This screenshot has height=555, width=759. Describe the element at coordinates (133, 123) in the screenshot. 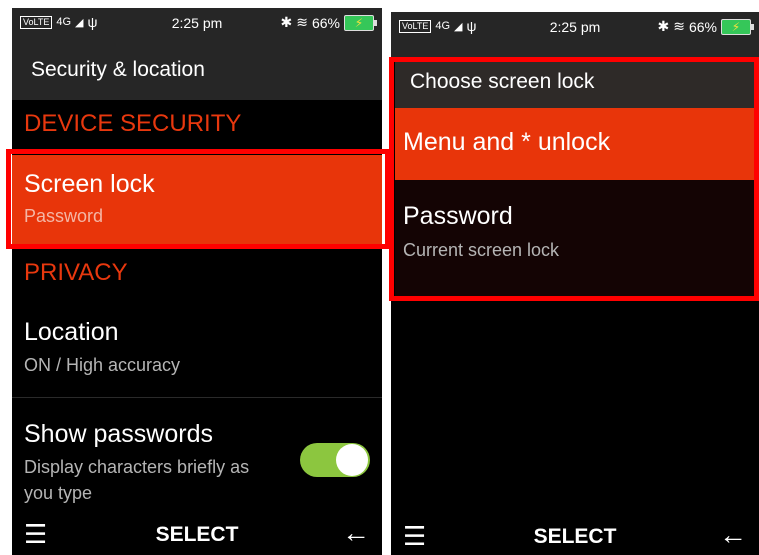

I see `section-header-device-security: DEVICE SECURITY` at that location.